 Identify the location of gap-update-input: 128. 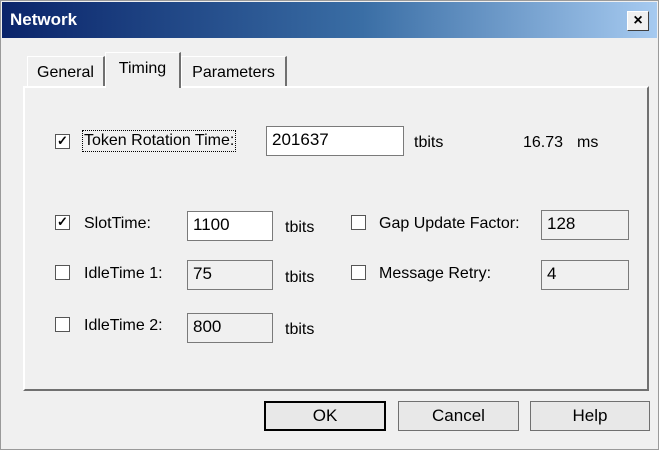
(585, 225).